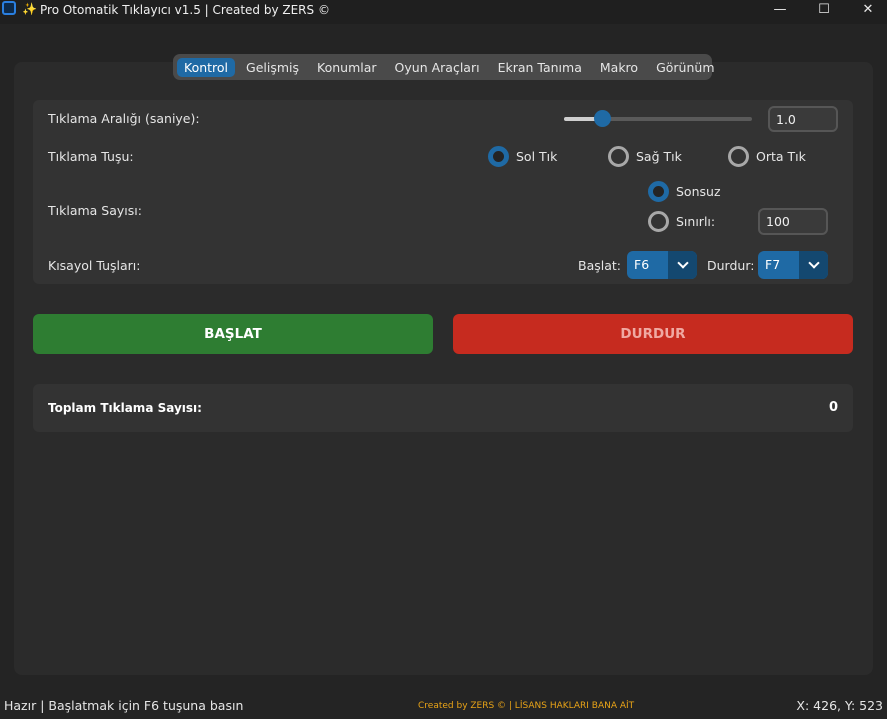 Image resolution: width=887 pixels, height=719 pixels. Describe the element at coordinates (793, 221) in the screenshot. I see `limit-input: 100` at that location.